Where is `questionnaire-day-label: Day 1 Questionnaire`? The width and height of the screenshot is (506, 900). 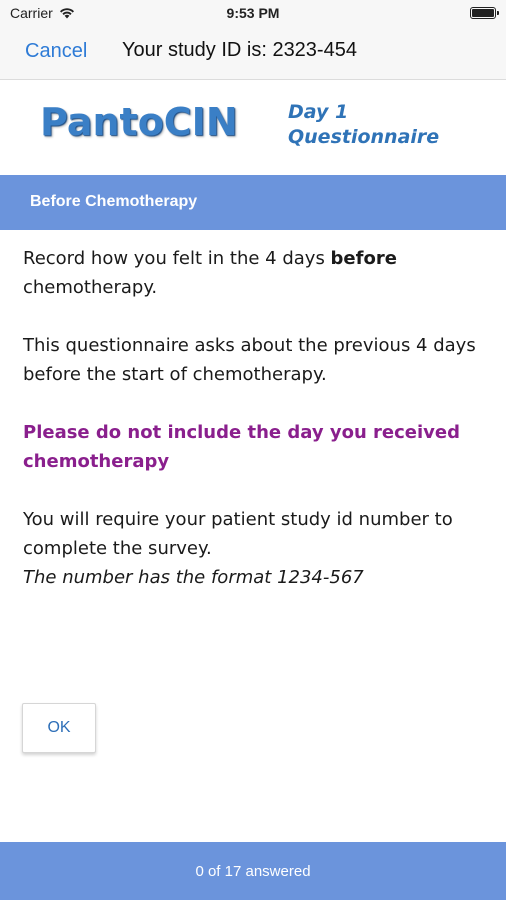 questionnaire-day-label: Day 1 Questionnaire is located at coordinates (363, 125).